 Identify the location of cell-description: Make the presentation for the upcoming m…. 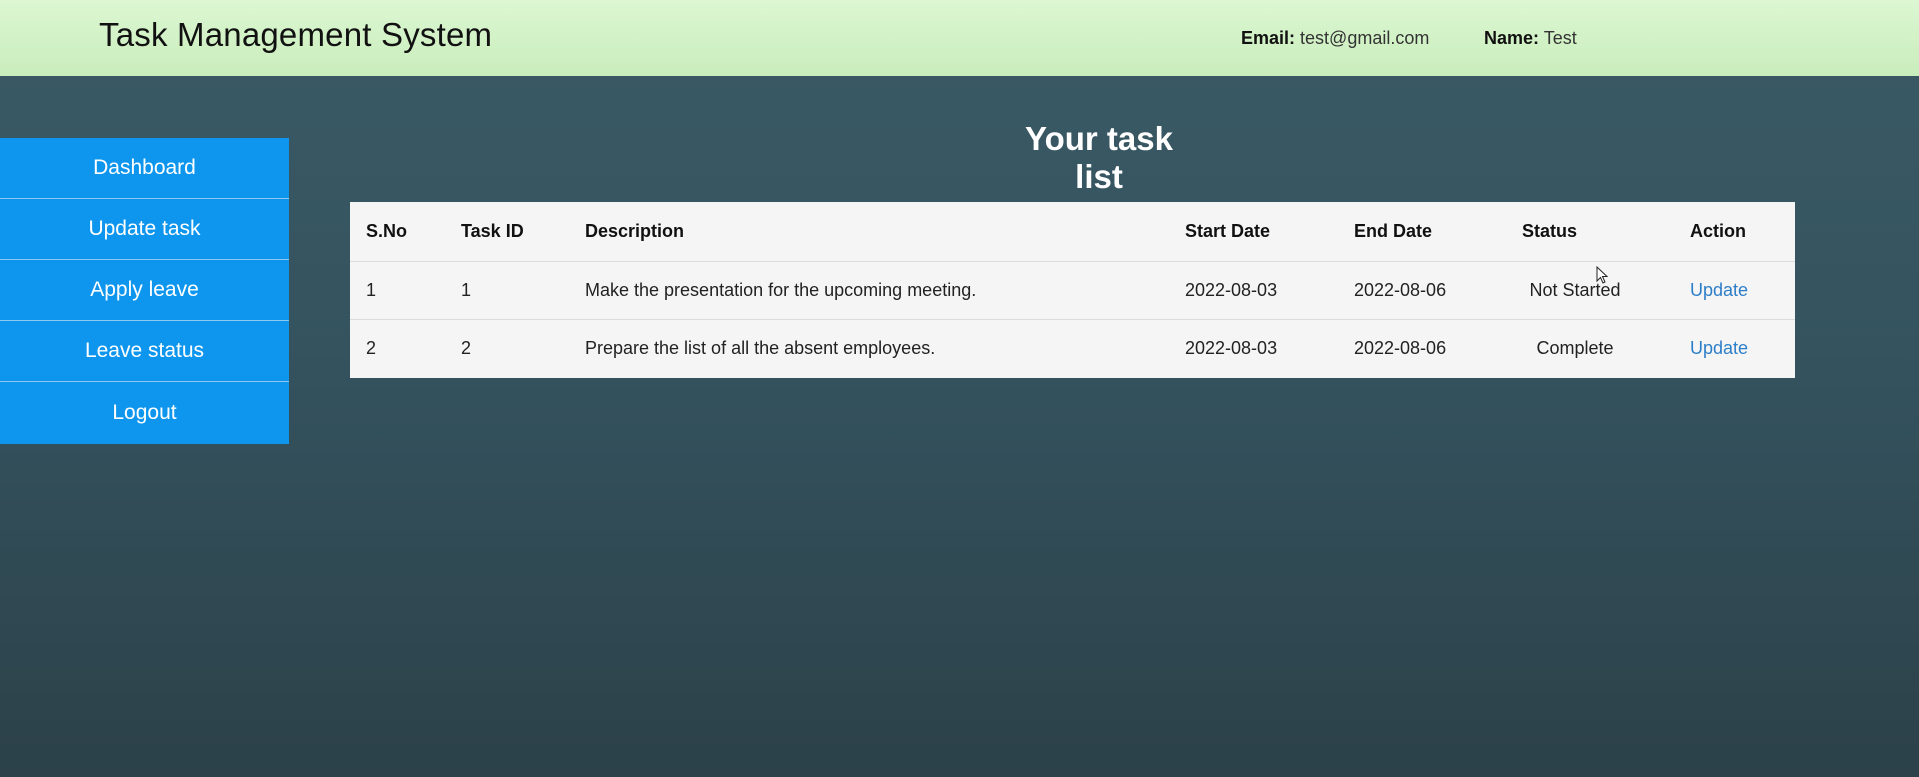
(781, 289).